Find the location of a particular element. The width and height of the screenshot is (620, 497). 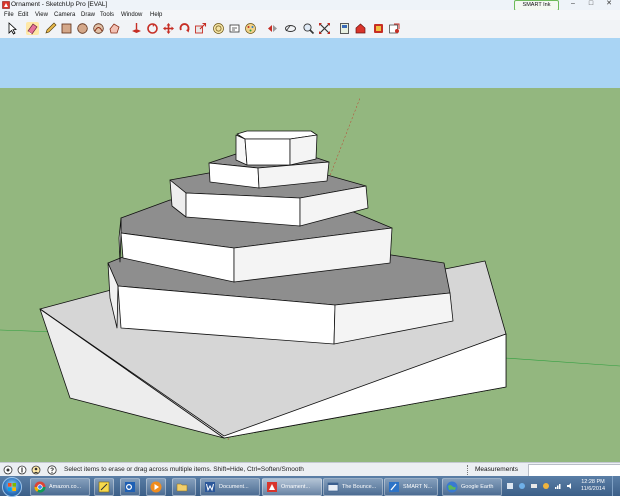

warehouse-icon is located at coordinates (360, 28).